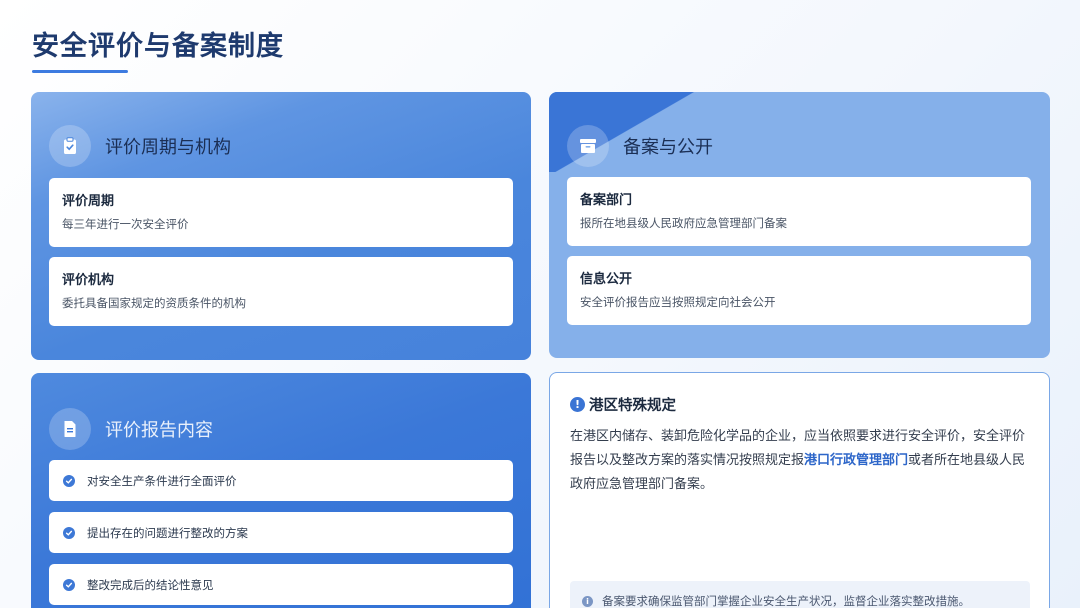 The width and height of the screenshot is (1080, 608). I want to click on item-desc: 委托具备国家规定的资质条件的机构, so click(154, 303).